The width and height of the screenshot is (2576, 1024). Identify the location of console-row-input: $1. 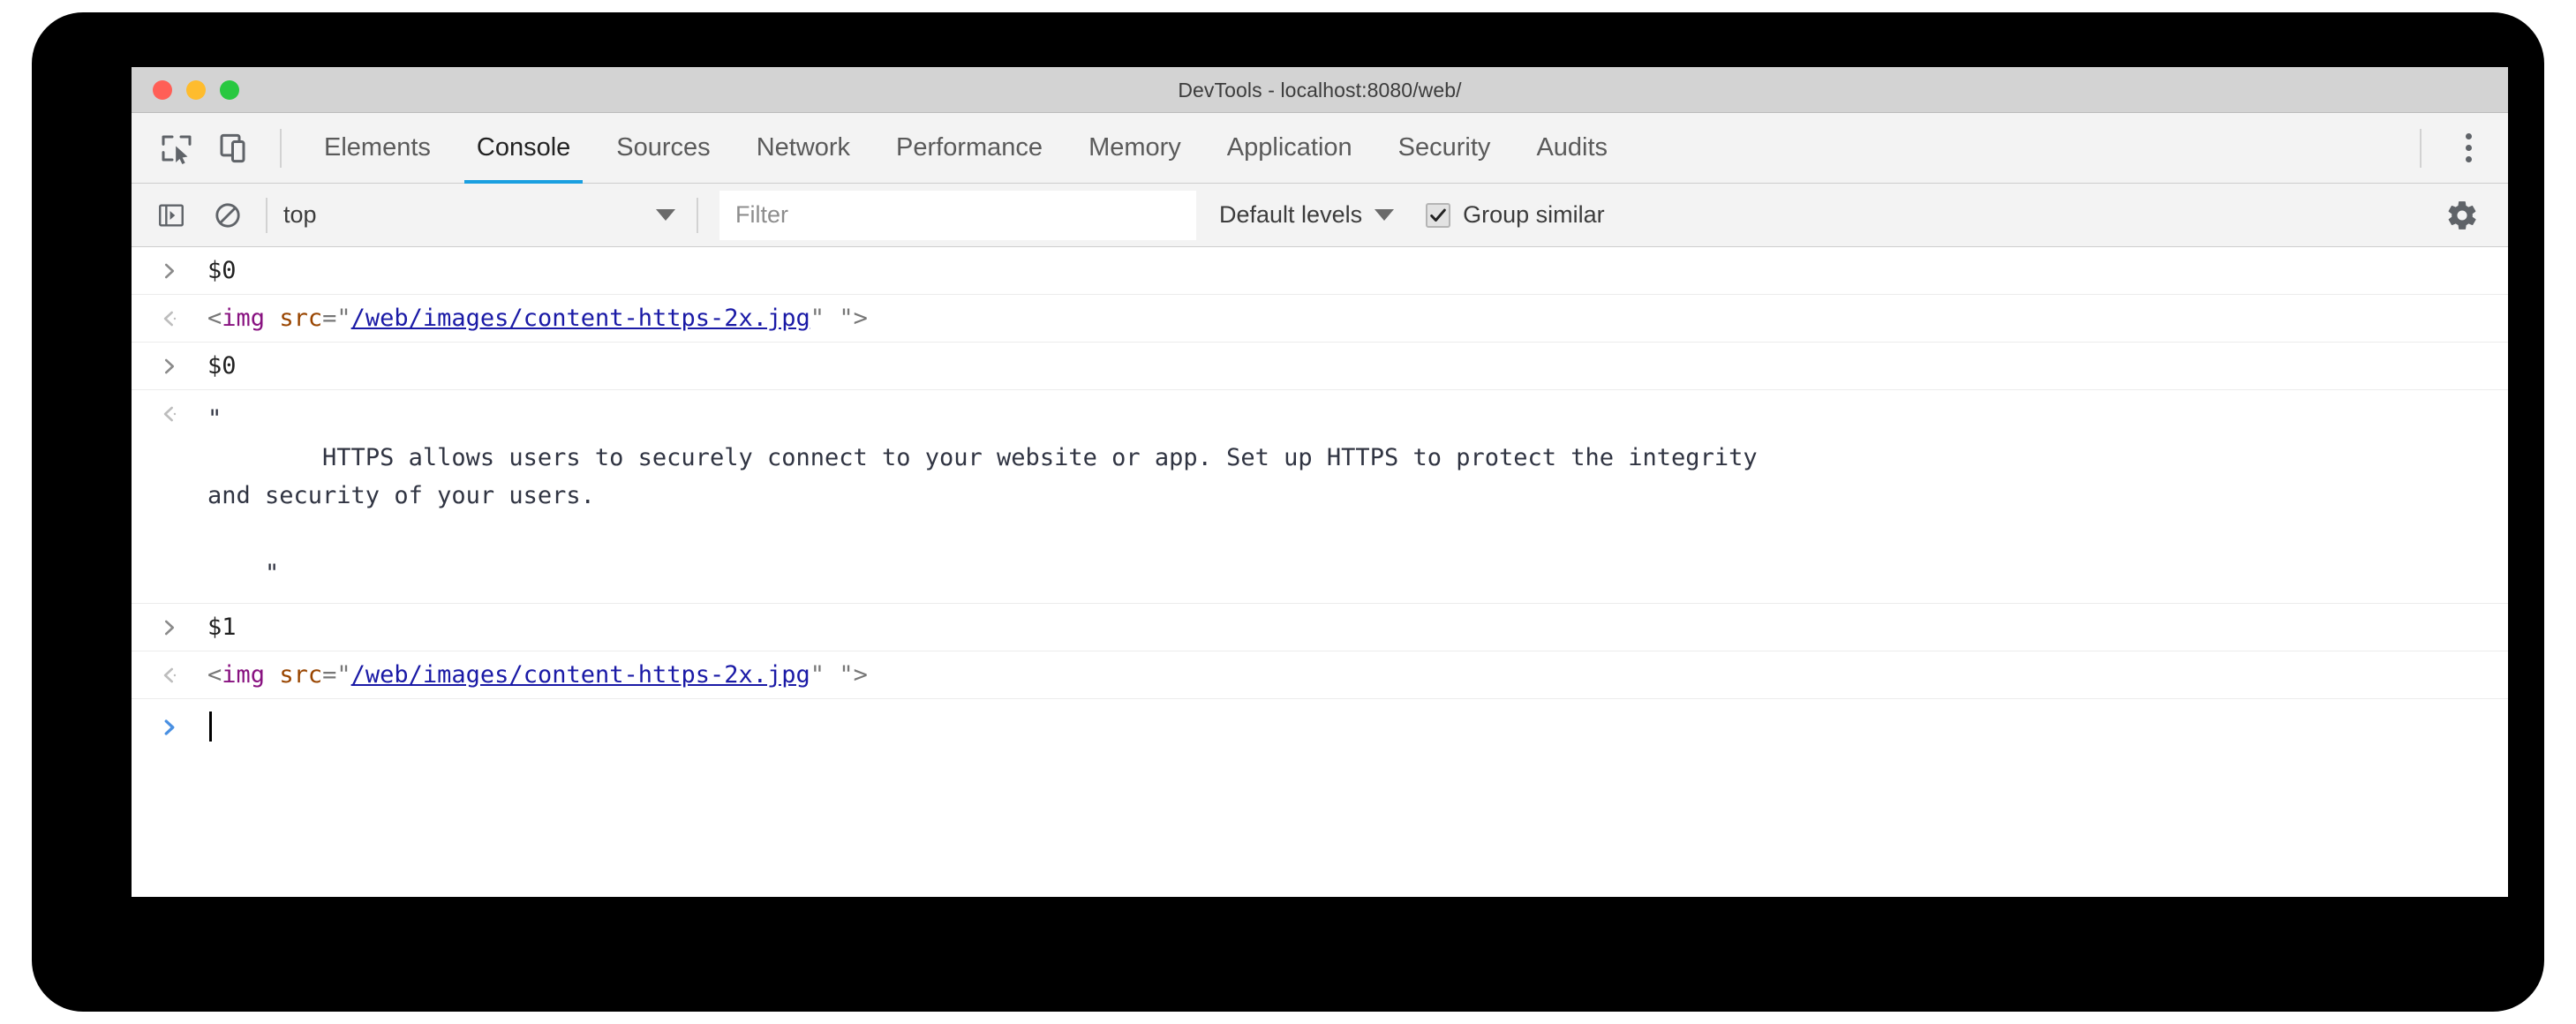
(1320, 627).